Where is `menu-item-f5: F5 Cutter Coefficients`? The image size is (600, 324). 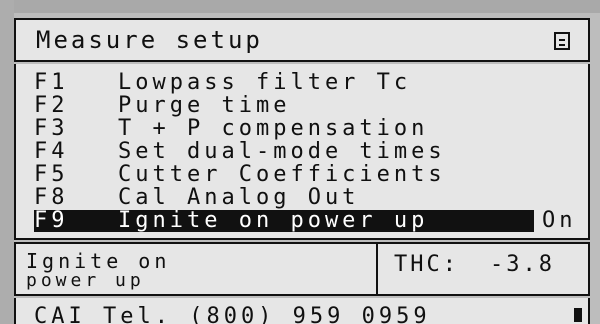 menu-item-f5: F5 Cutter Coefficients is located at coordinates (308, 175).